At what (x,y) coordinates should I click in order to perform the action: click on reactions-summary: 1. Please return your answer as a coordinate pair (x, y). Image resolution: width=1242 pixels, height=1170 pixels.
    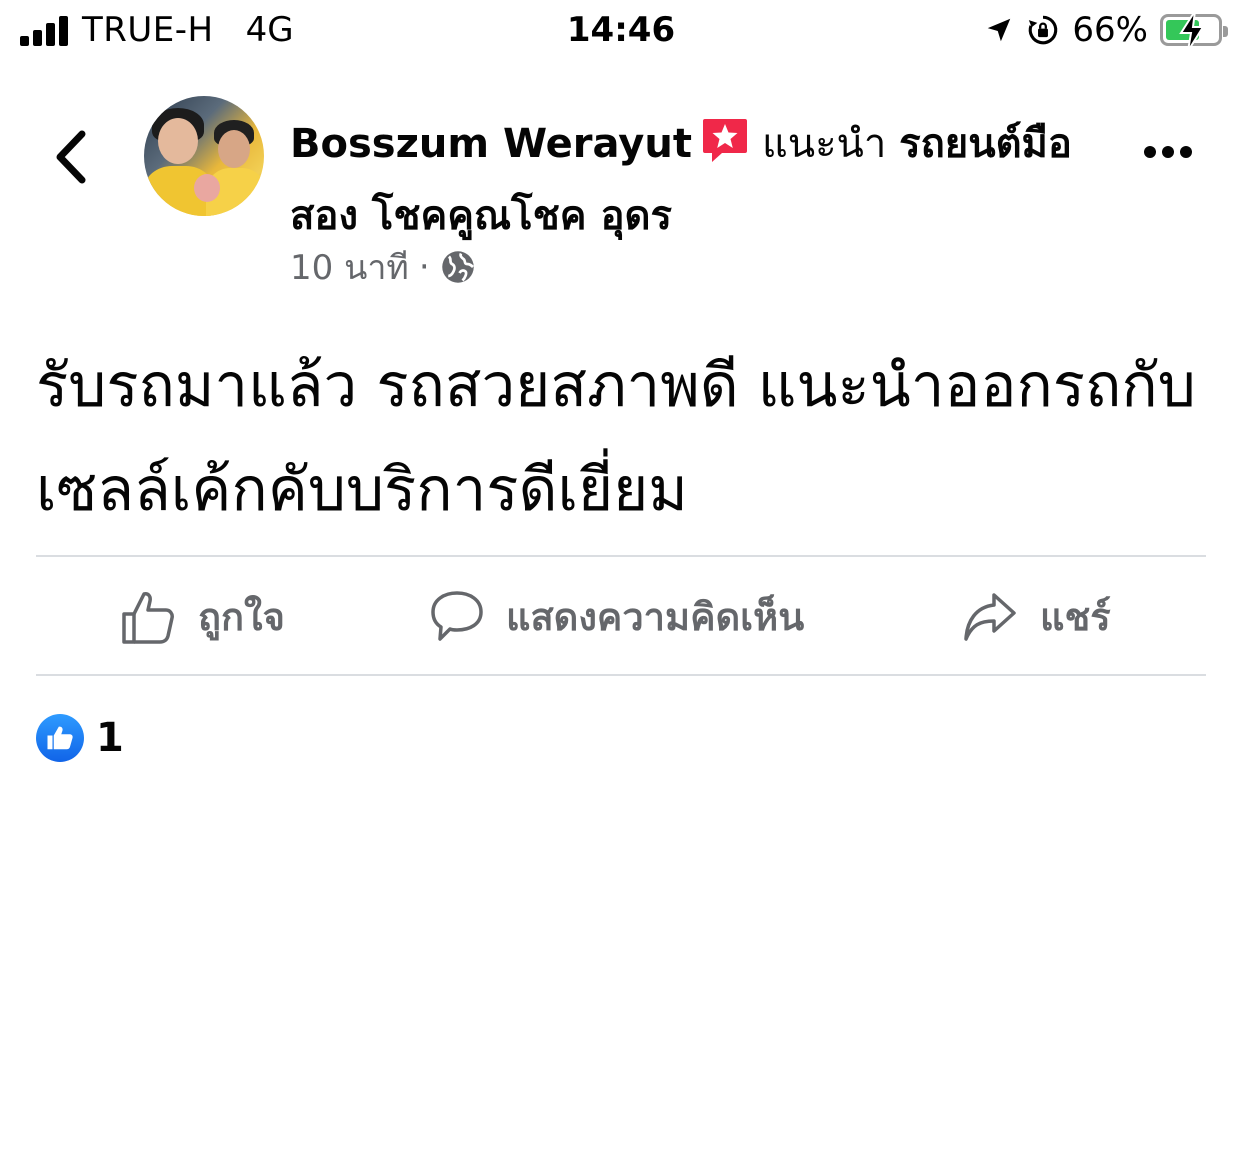
    Looking at the image, I should click on (80, 738).